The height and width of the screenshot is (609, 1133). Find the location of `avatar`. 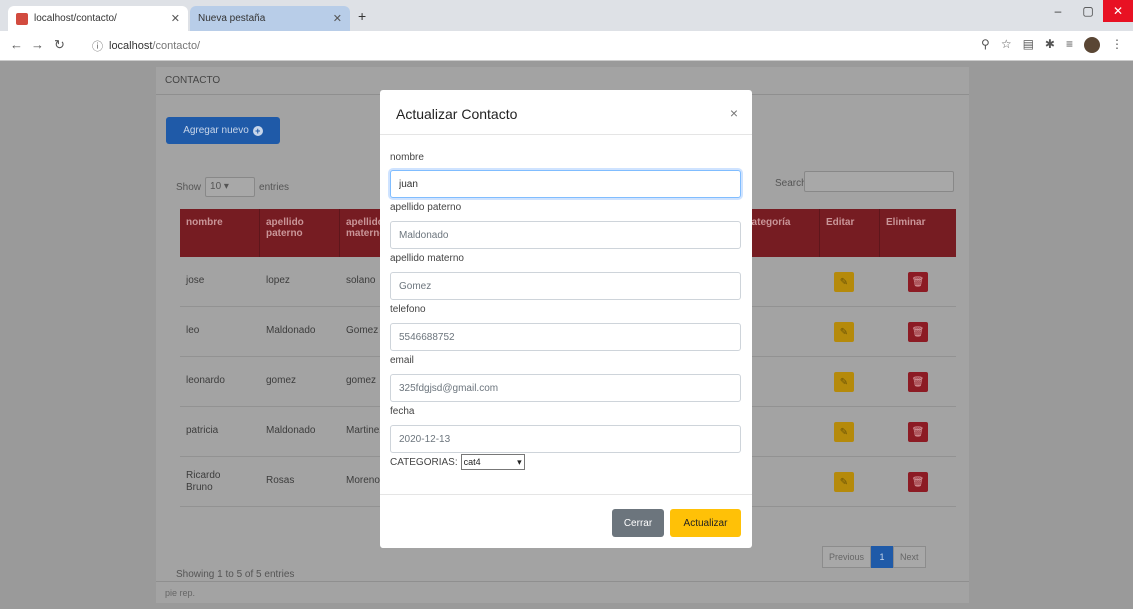

avatar is located at coordinates (1092, 45).